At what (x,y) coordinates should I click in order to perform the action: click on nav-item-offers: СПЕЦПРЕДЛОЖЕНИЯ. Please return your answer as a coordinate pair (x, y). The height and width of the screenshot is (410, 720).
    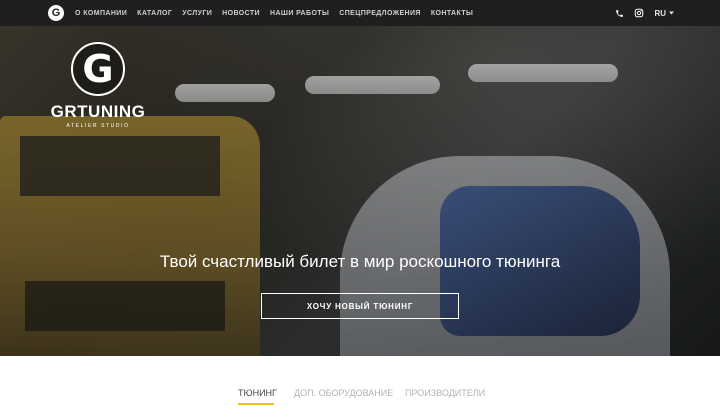
    Looking at the image, I should click on (380, 13).